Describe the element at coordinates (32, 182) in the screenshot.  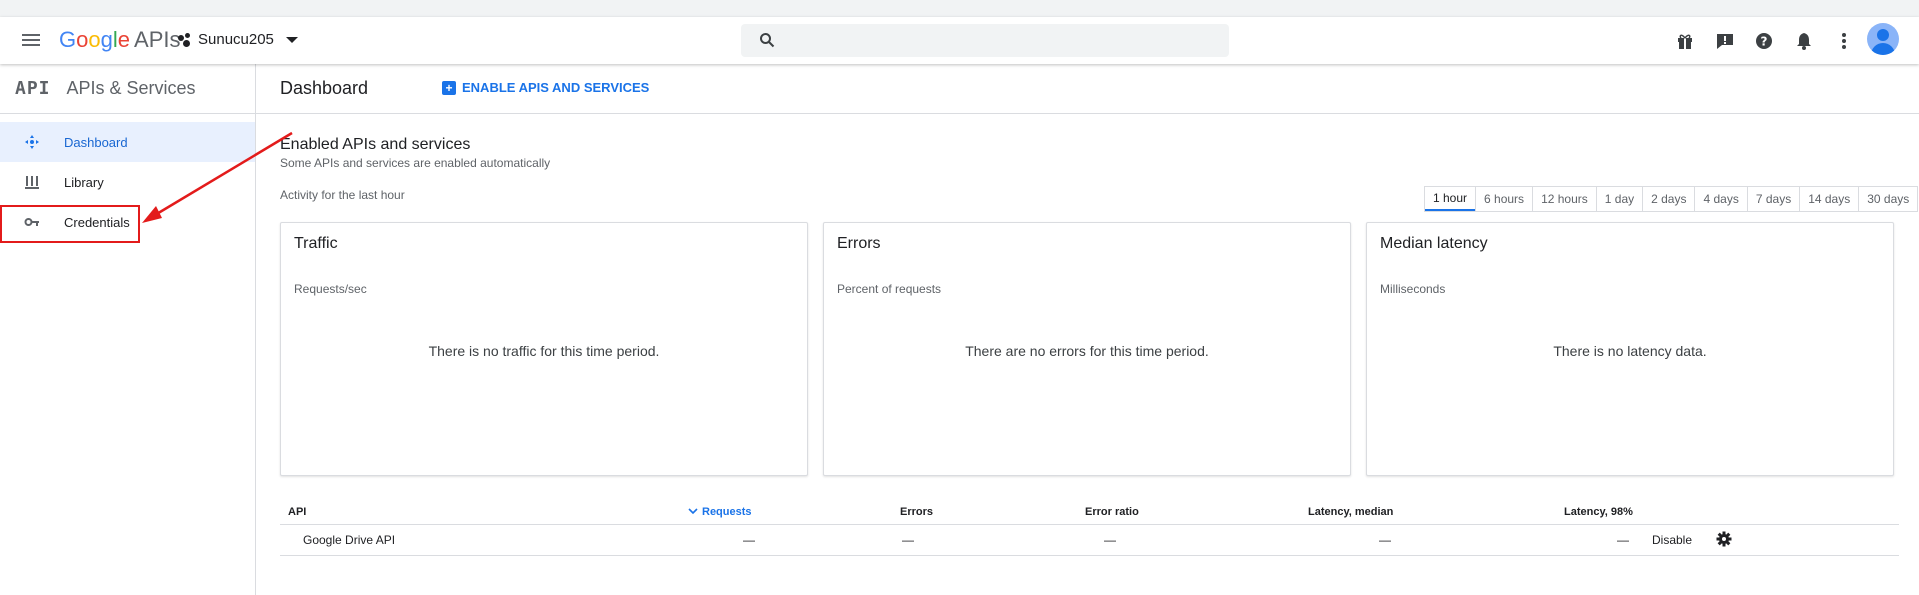
I see `library-icon` at that location.